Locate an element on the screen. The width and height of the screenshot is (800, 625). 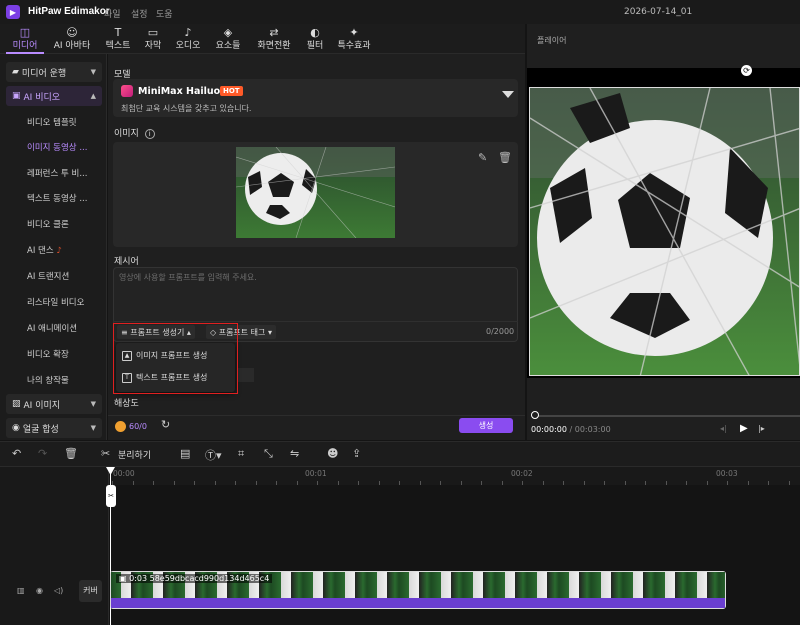
resize-icon: ⤡ is located at coordinates (268, 454).